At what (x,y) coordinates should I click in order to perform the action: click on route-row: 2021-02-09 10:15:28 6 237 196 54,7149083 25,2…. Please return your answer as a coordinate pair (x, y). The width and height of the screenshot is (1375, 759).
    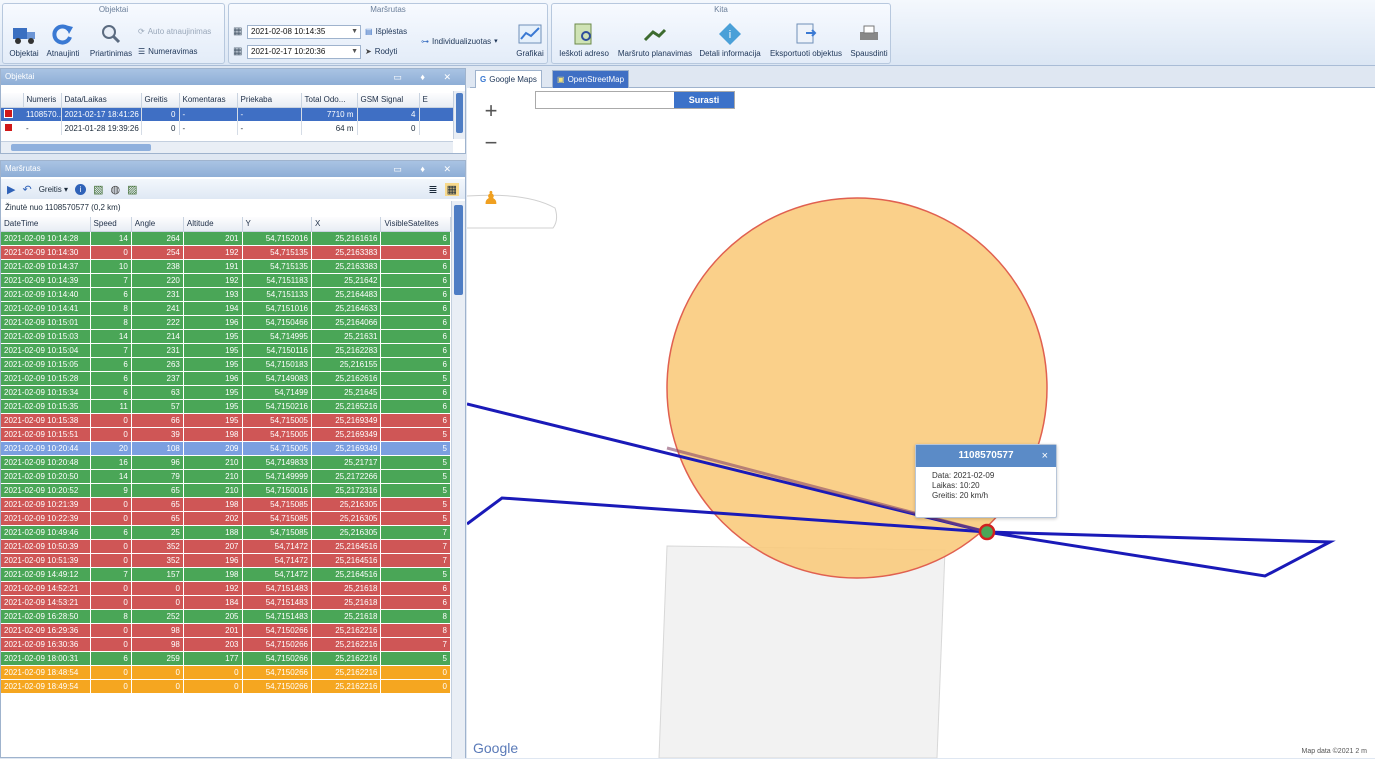
    Looking at the image, I should click on (226, 378).